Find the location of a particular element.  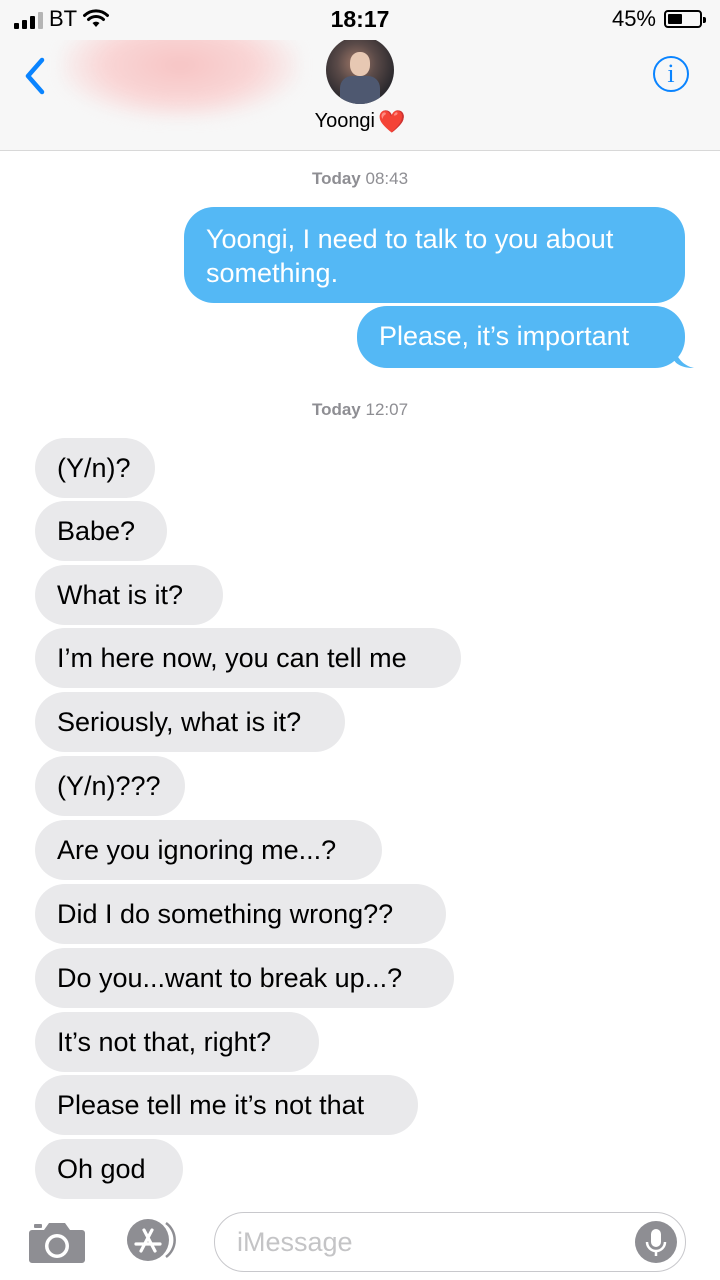

battery-nub is located at coordinates (704, 20).